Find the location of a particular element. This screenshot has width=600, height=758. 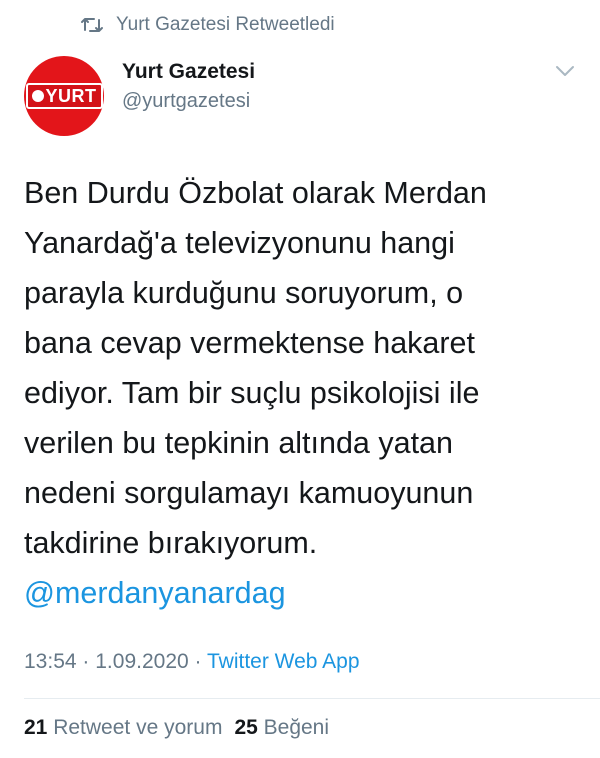

tweet-date: 1.09.2020 is located at coordinates (141, 661).